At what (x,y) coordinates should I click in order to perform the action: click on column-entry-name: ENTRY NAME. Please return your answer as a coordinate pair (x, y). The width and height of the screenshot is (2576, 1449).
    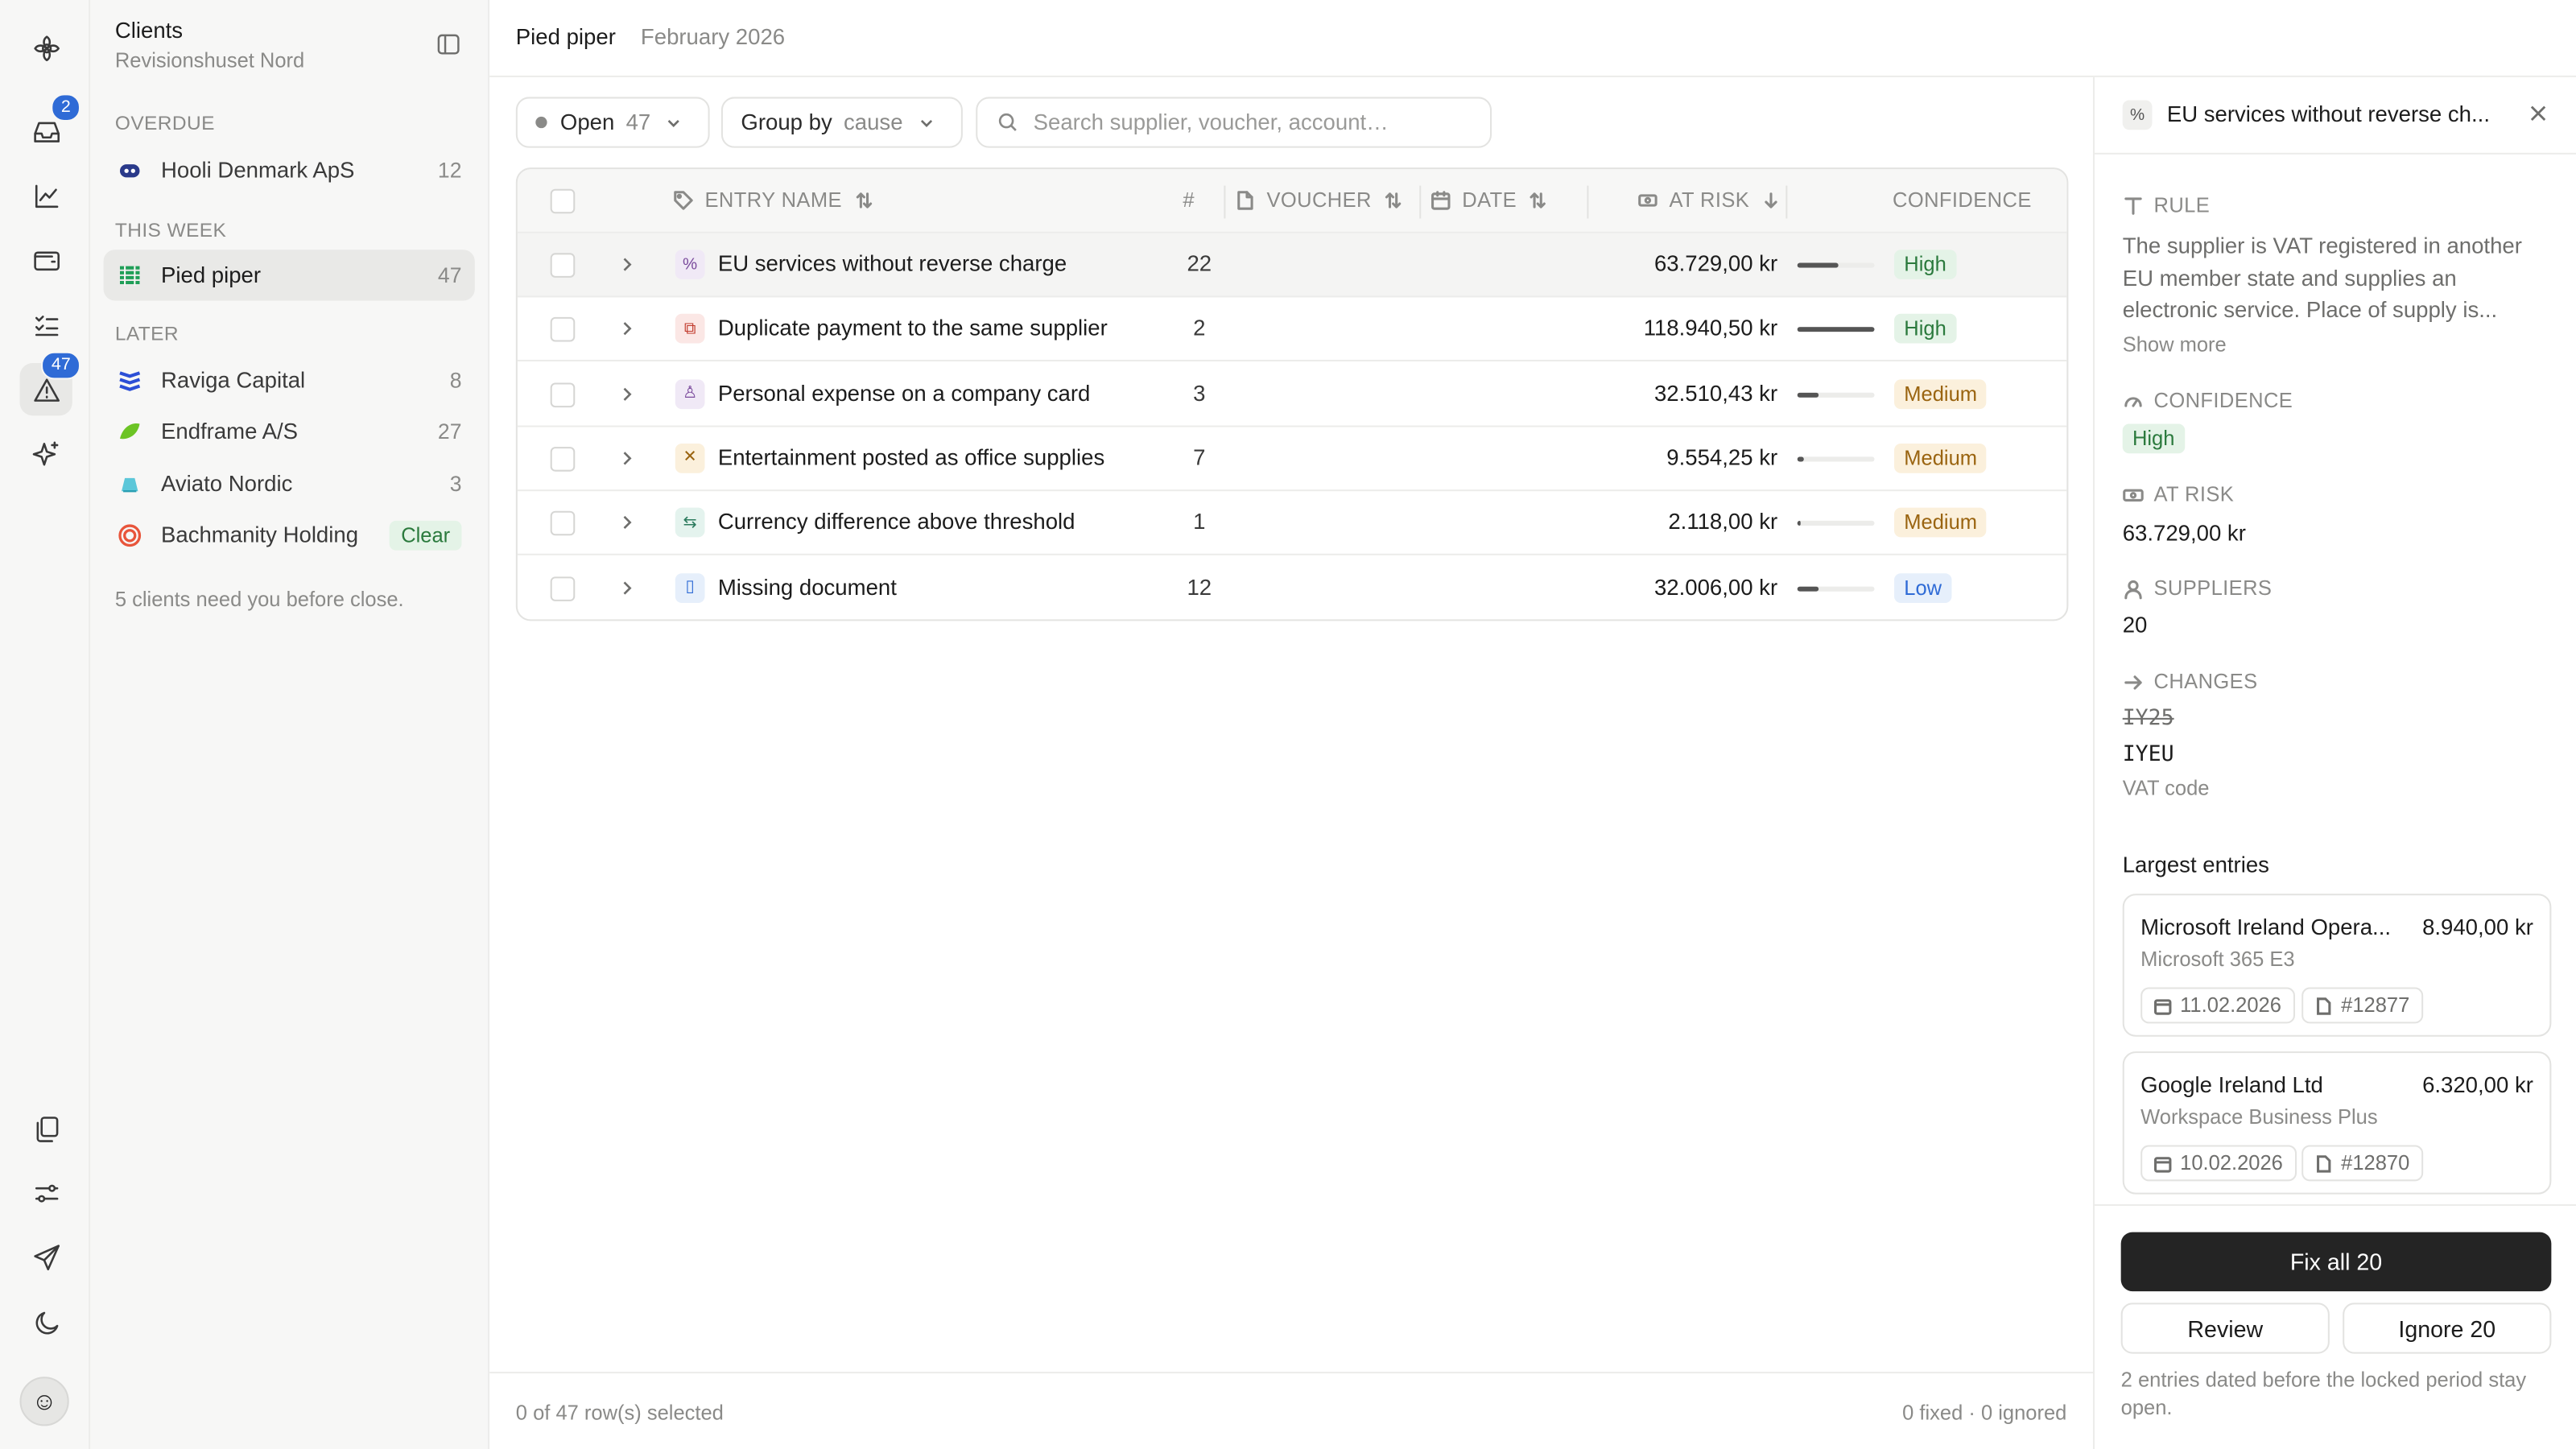
    Looking at the image, I should click on (773, 200).